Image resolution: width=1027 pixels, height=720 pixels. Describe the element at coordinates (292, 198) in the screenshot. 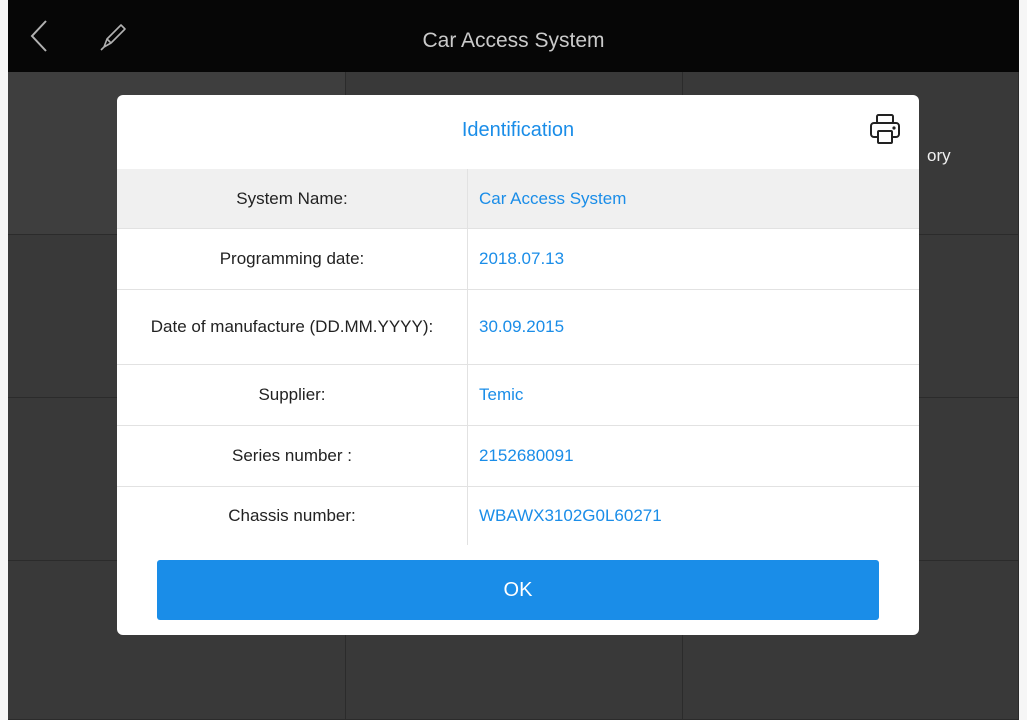

I see `row-label: System Name:` at that location.